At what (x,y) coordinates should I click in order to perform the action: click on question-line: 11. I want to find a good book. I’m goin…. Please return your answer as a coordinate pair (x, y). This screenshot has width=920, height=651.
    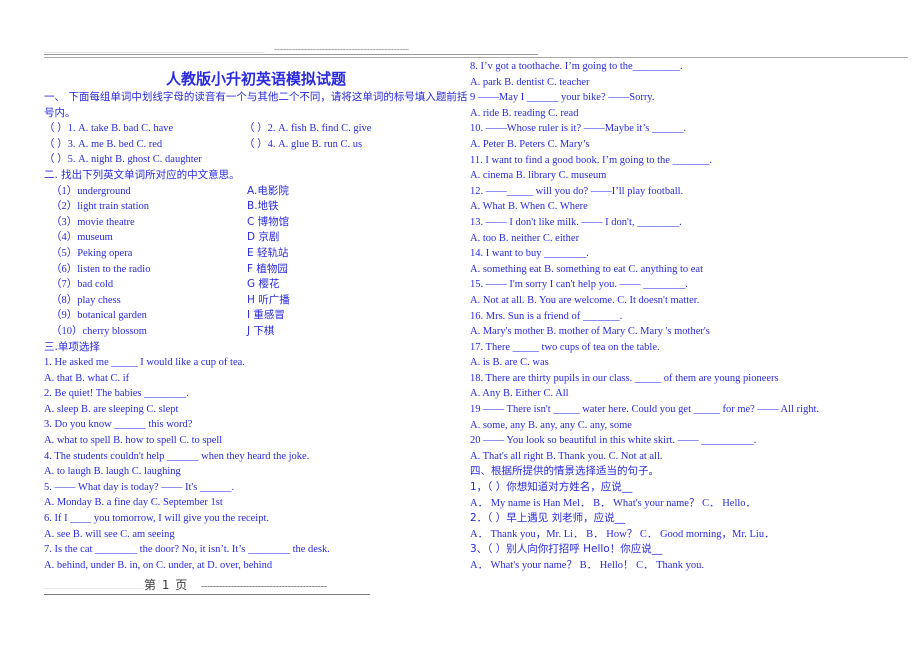
    Looking at the image, I should click on (591, 160).